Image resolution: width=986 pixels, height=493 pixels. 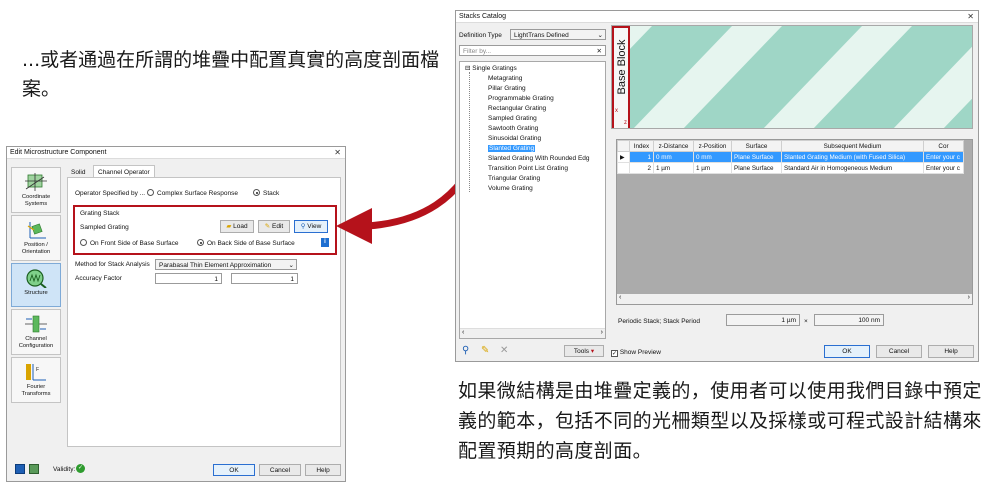 What do you see at coordinates (673, 146) in the screenshot?
I see `column-header: z-Distance` at bounding box center [673, 146].